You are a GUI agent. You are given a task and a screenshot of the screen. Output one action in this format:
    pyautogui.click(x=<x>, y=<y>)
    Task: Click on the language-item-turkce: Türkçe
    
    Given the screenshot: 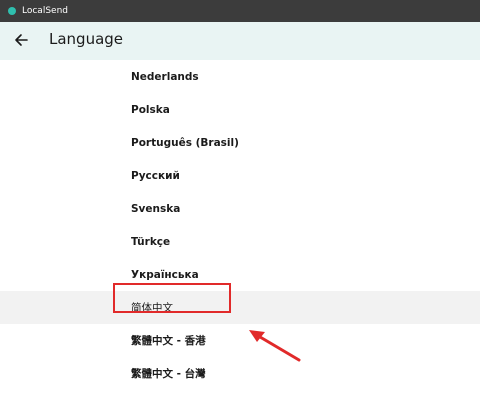 What is the action you would take?
    pyautogui.click(x=240, y=241)
    